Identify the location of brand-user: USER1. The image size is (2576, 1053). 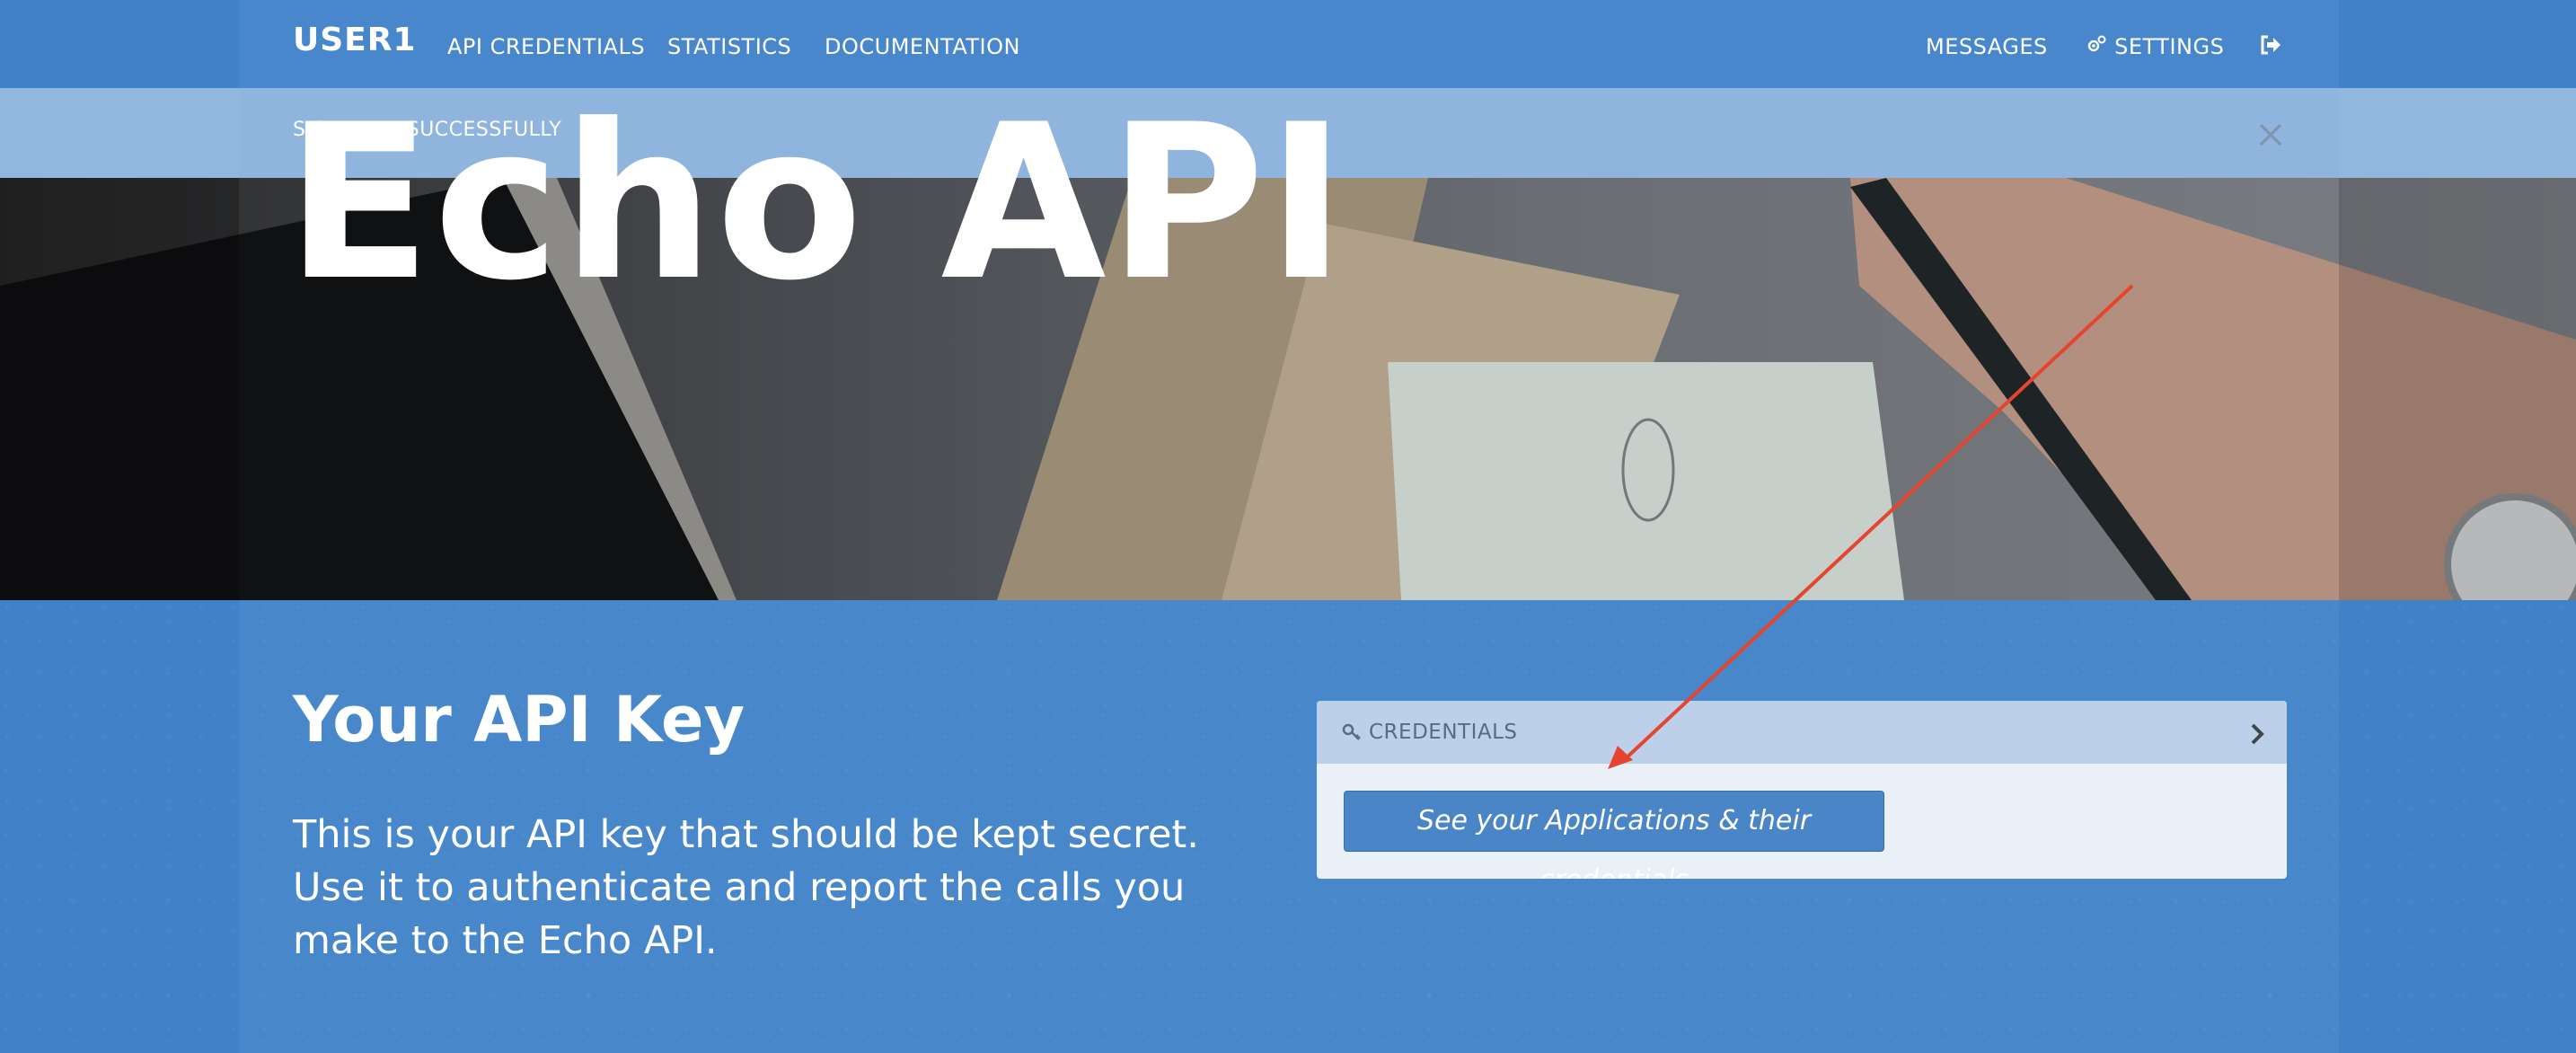
(355, 40).